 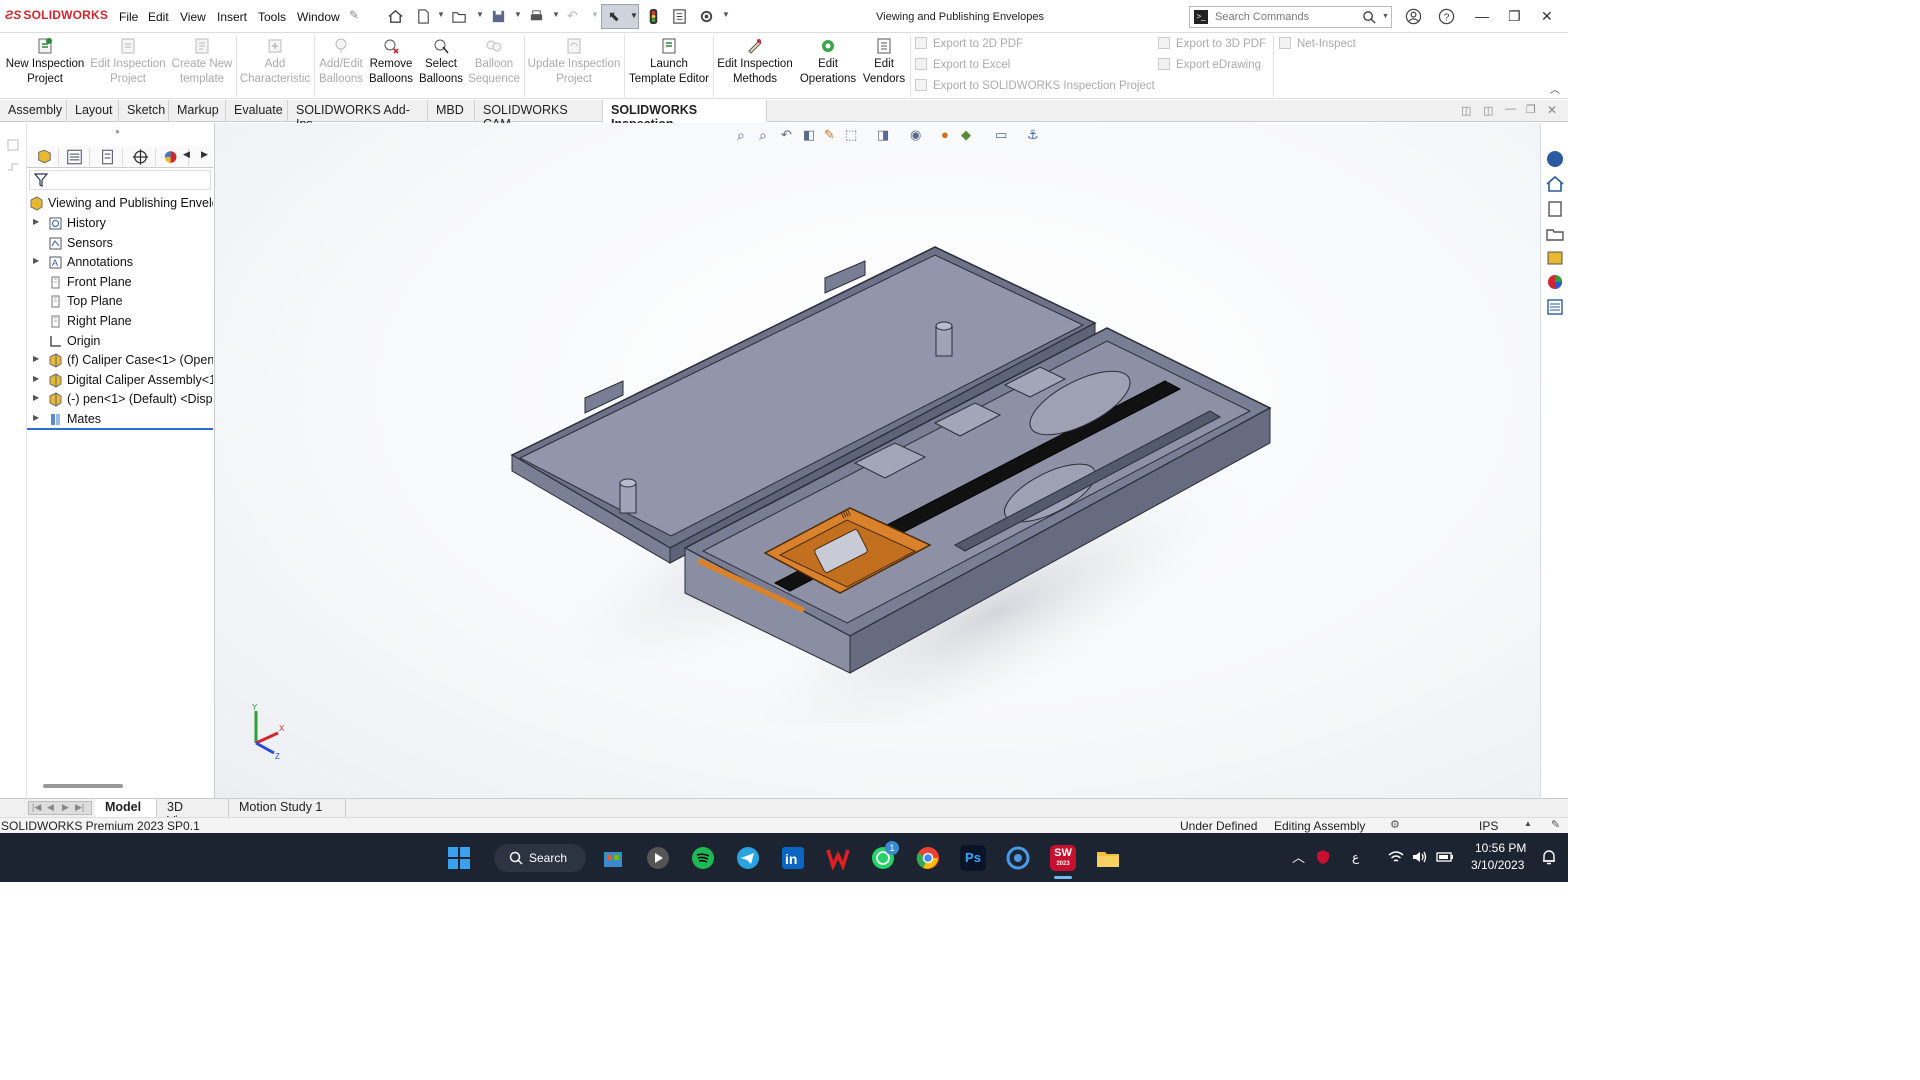 What do you see at coordinates (540, 858) in the screenshot?
I see `taskbar-search: Search` at bounding box center [540, 858].